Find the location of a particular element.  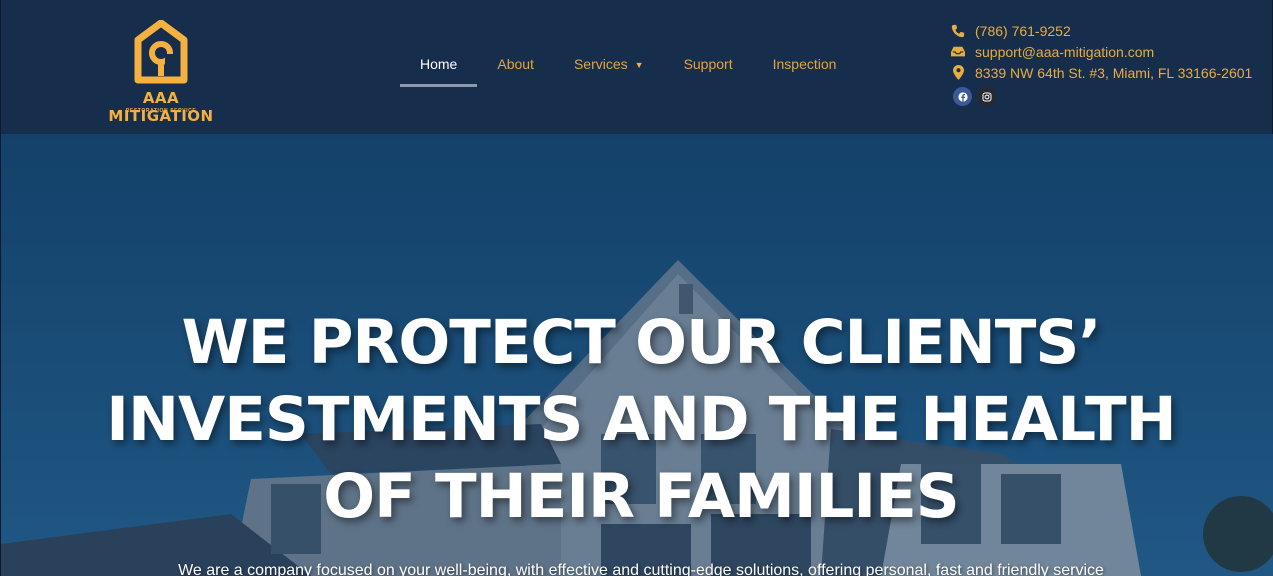

email-link: support@aaa-mitigation.com is located at coordinates (1111, 51).